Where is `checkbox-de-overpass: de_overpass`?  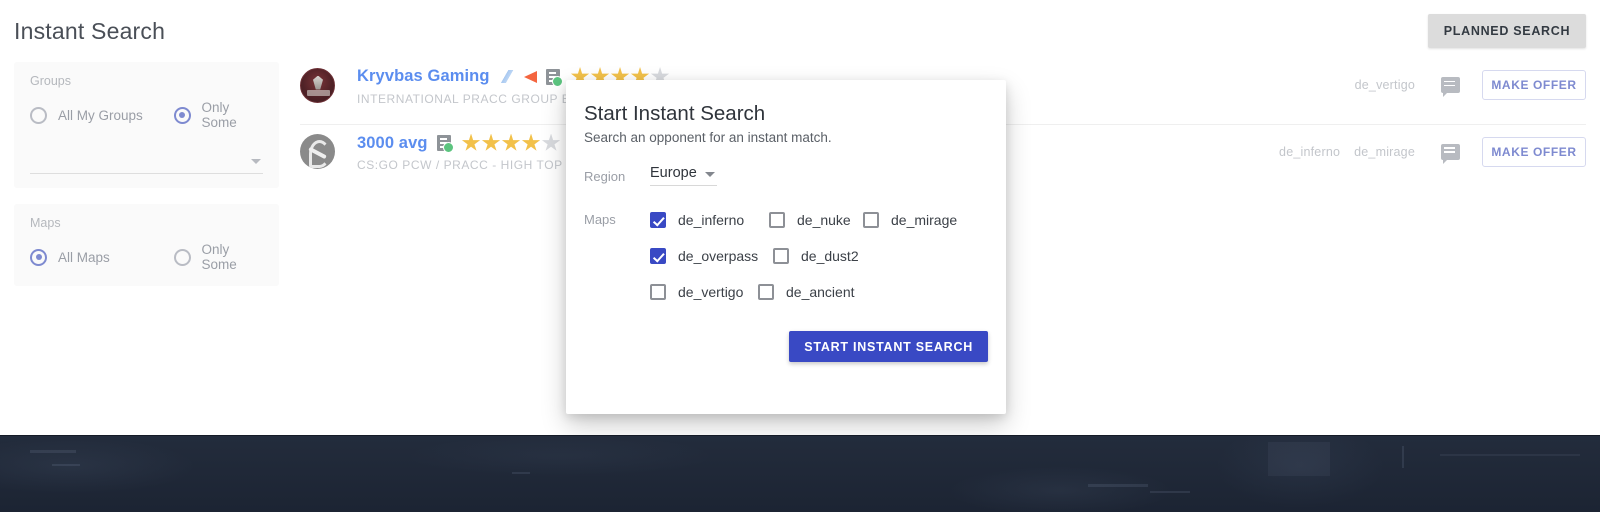 checkbox-de-overpass: de_overpass is located at coordinates (711, 256).